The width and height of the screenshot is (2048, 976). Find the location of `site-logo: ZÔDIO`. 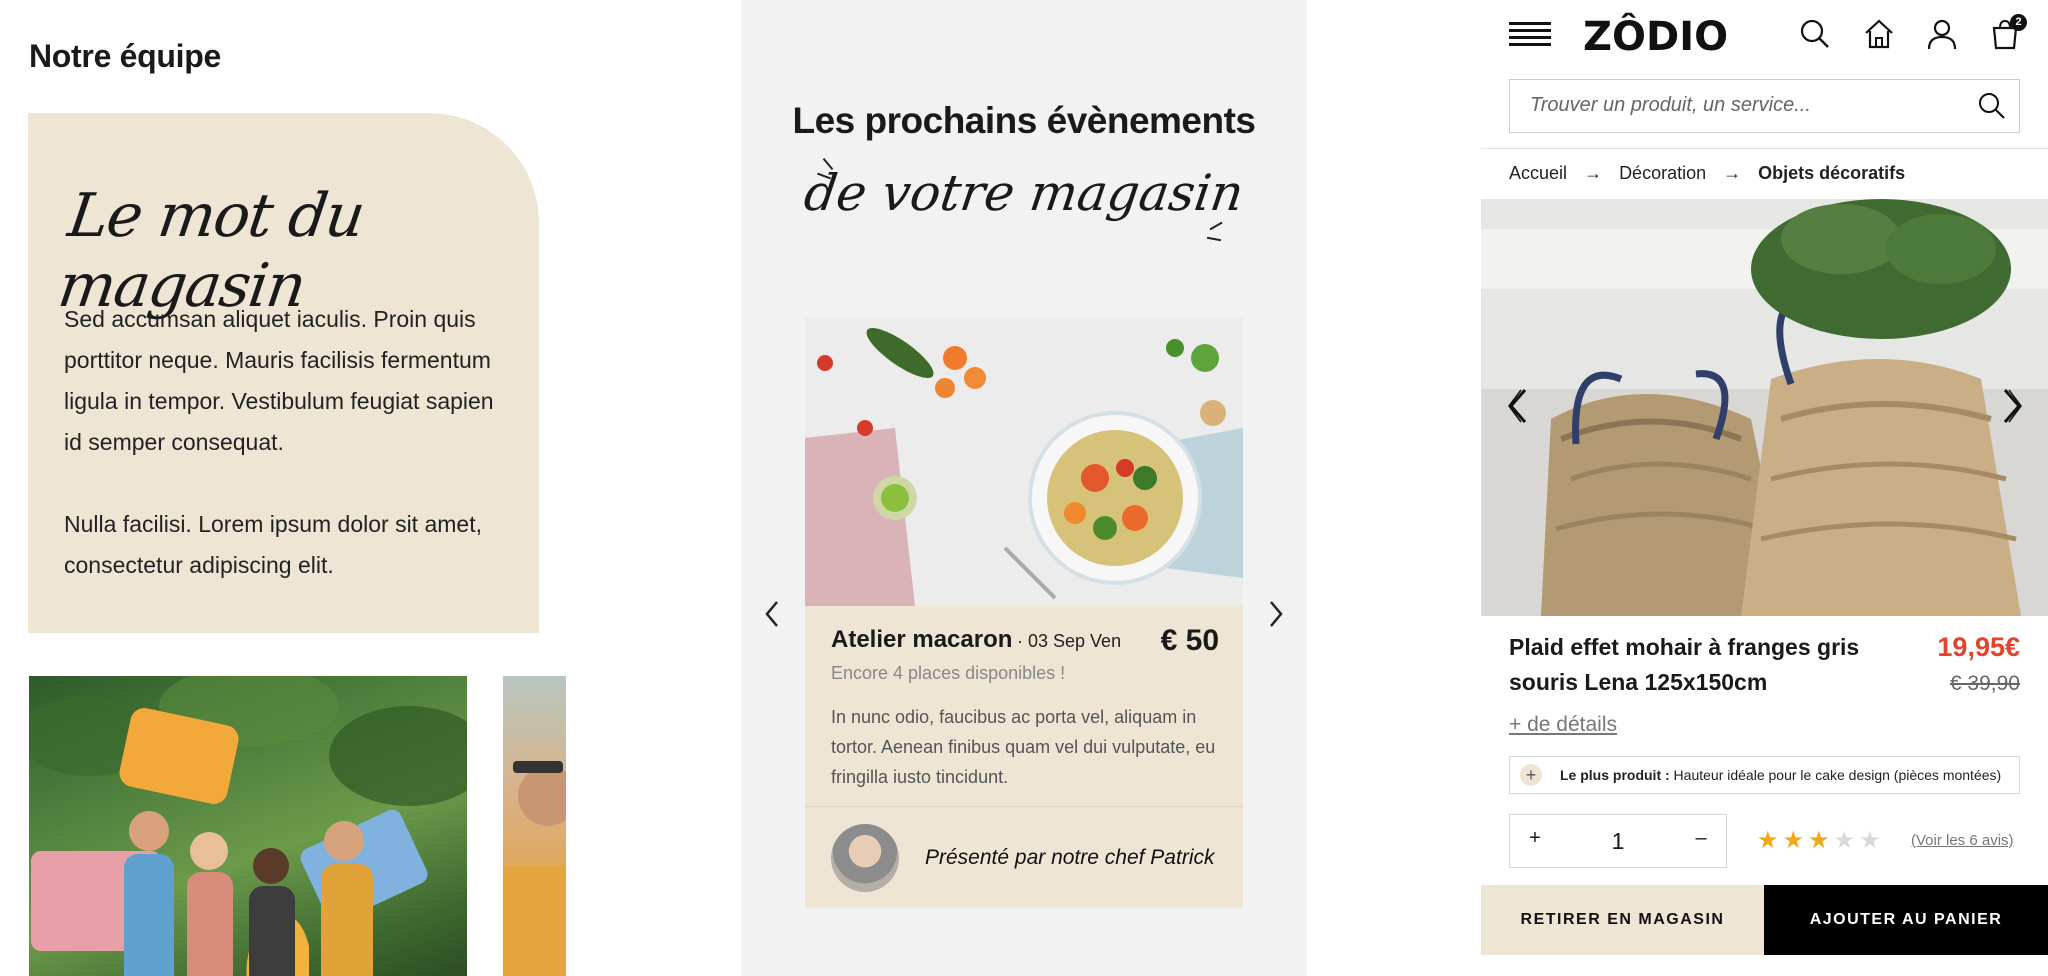

site-logo: ZÔDIO is located at coordinates (1655, 37).